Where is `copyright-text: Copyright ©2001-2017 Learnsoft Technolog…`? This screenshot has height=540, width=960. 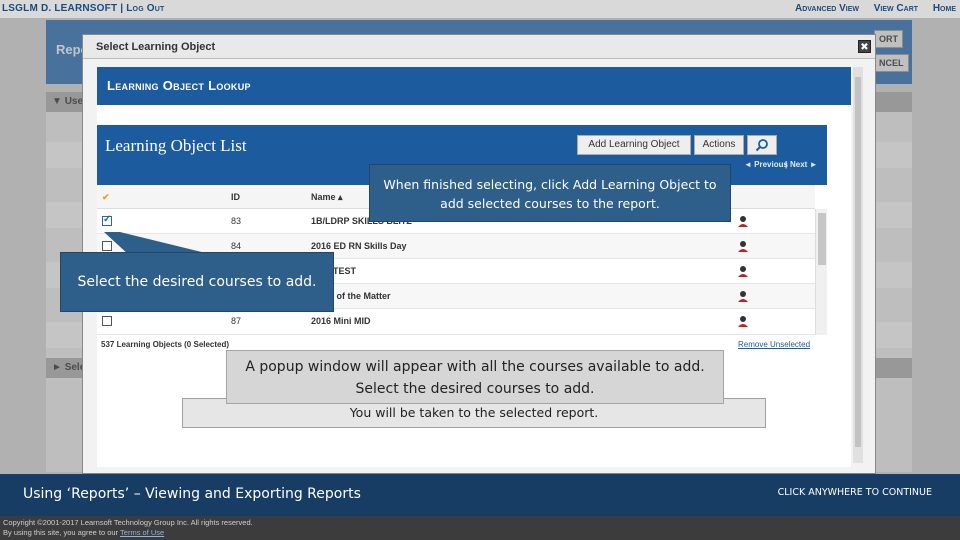 copyright-text: Copyright ©2001-2017 Learnsoft Technolog… is located at coordinates (128, 522).